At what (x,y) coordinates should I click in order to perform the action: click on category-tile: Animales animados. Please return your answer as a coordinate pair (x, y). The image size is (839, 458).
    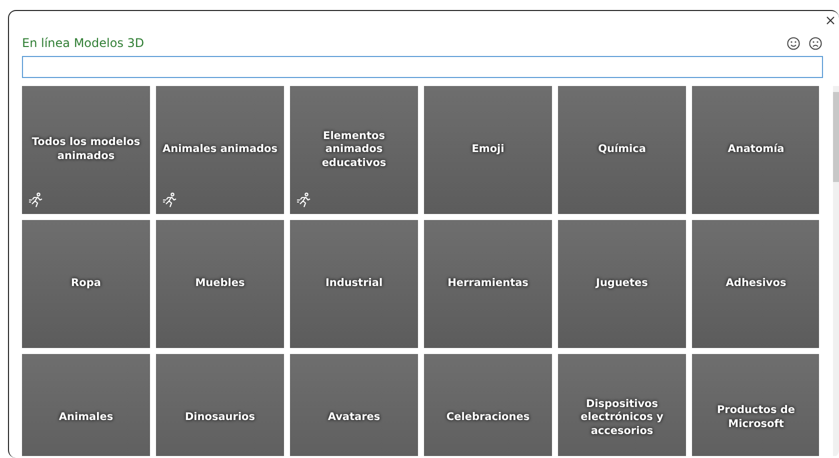
    Looking at the image, I should click on (220, 150).